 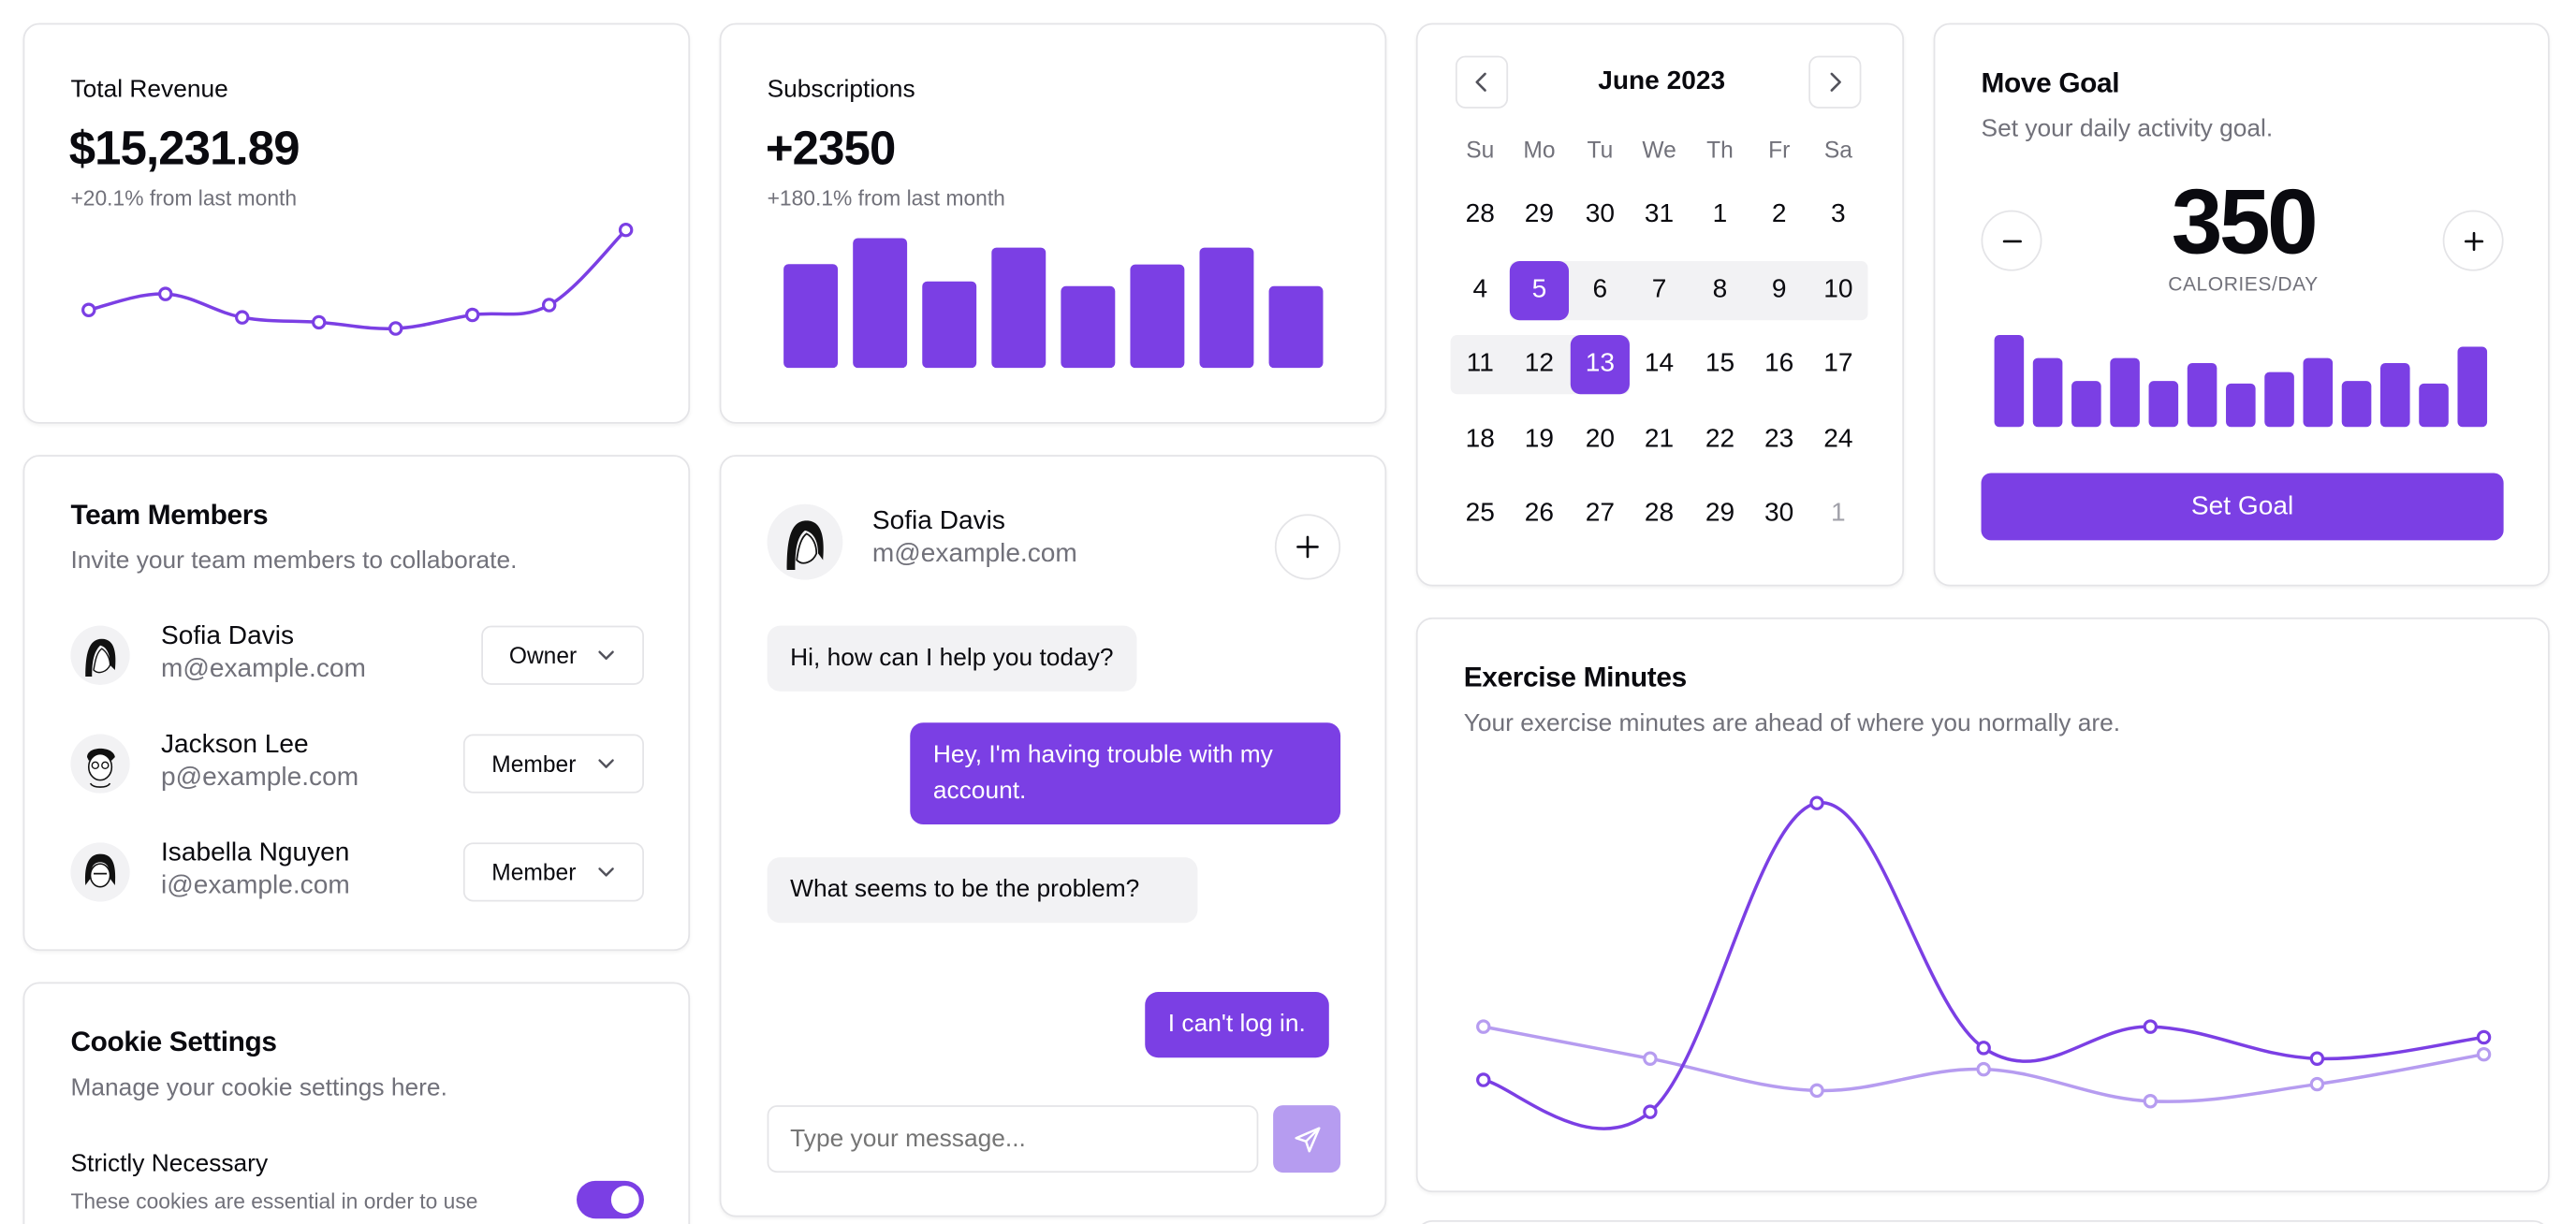 What do you see at coordinates (1719, 290) in the screenshot?
I see `calendar-day: 8` at bounding box center [1719, 290].